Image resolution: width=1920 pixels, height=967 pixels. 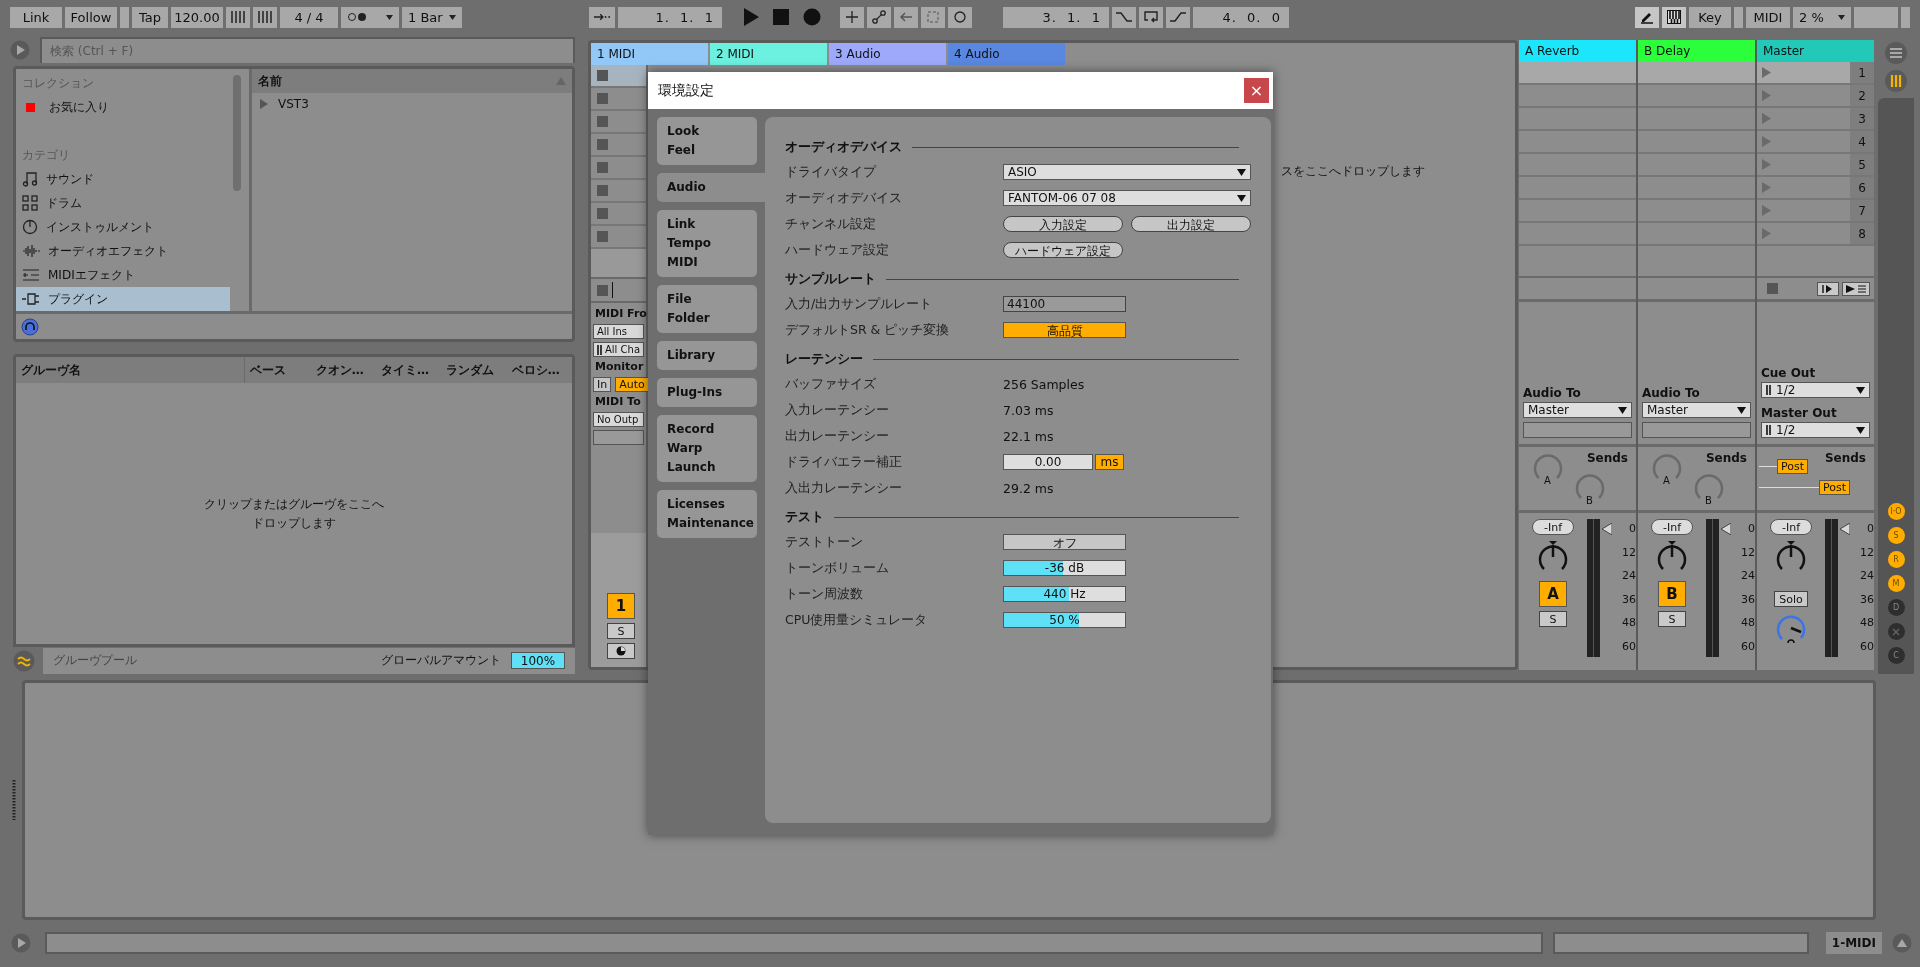 What do you see at coordinates (123, 275) in the screenshot?
I see `sidebar-item: MIDIエフェクト` at bounding box center [123, 275].